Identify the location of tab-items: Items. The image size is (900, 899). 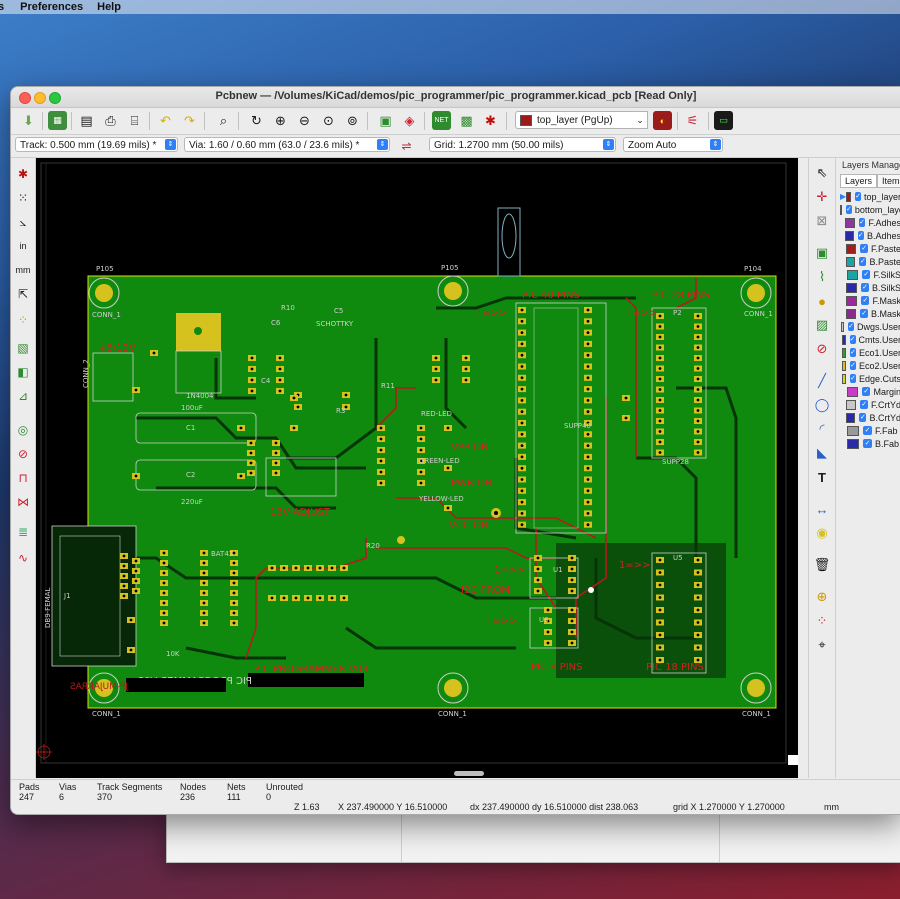
(888, 181).